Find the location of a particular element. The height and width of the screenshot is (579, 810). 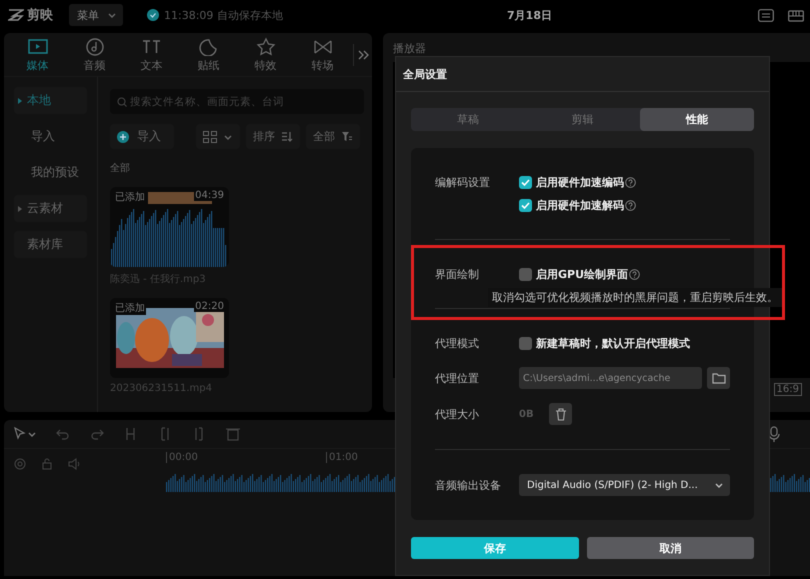

filter-icon is located at coordinates (347, 136).